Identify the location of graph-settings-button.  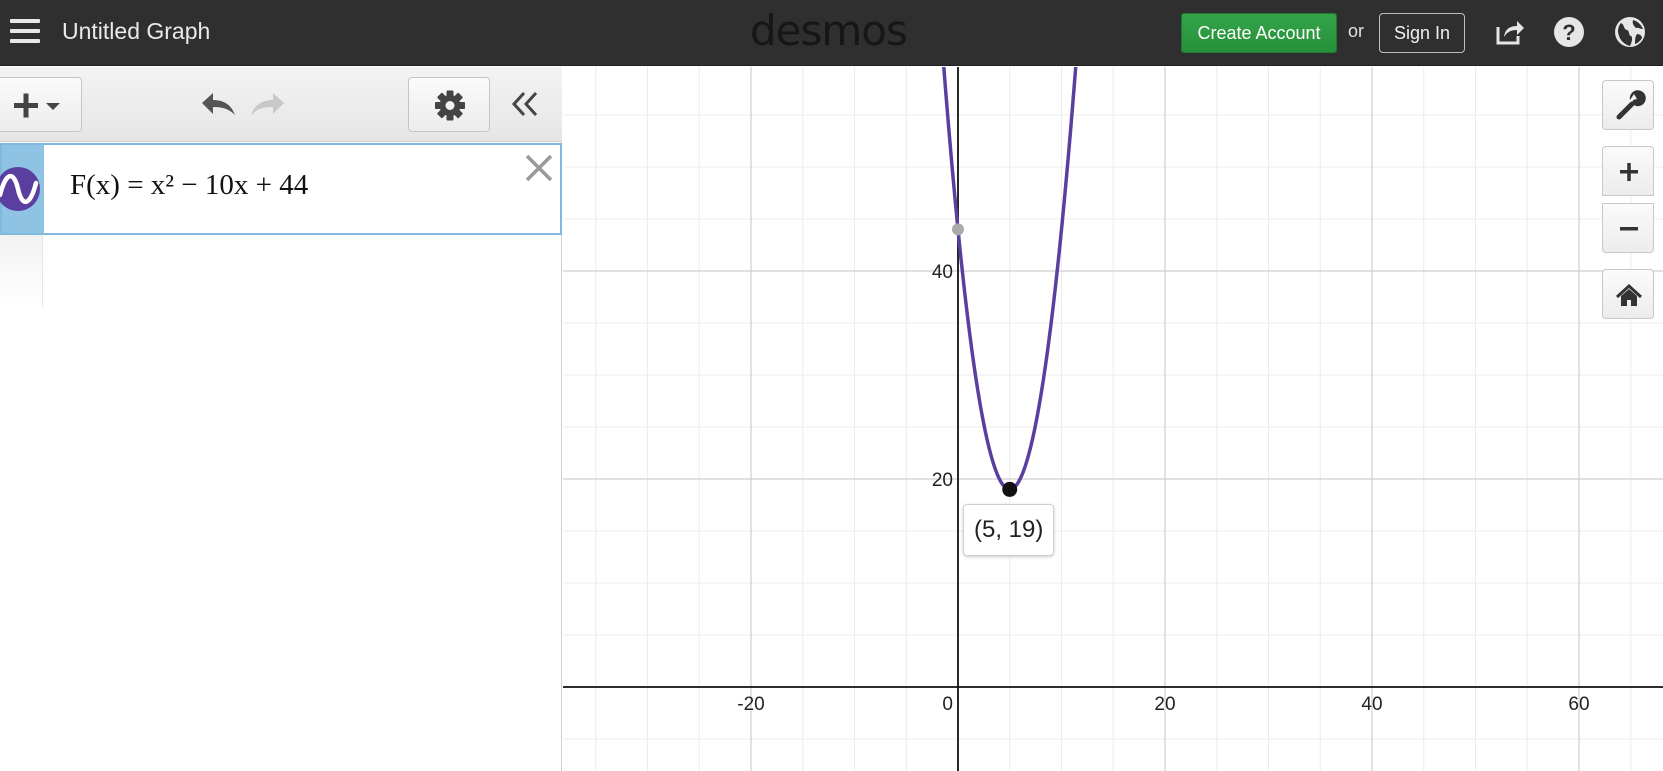
(449, 104).